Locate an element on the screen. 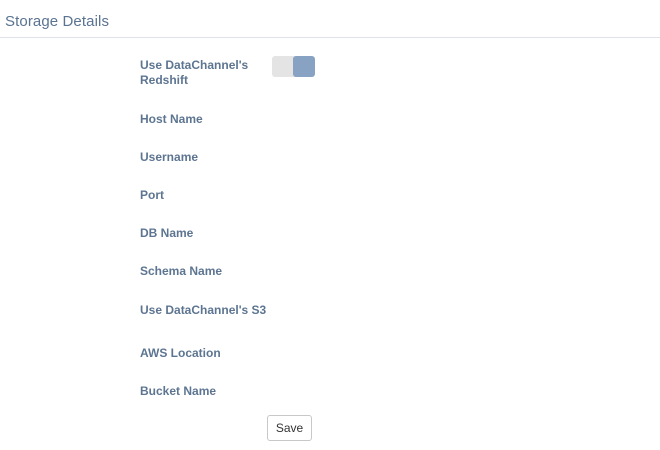 The image size is (660, 450). field-label-use-redshift: Use DataChannel's Redshift is located at coordinates (194, 72).